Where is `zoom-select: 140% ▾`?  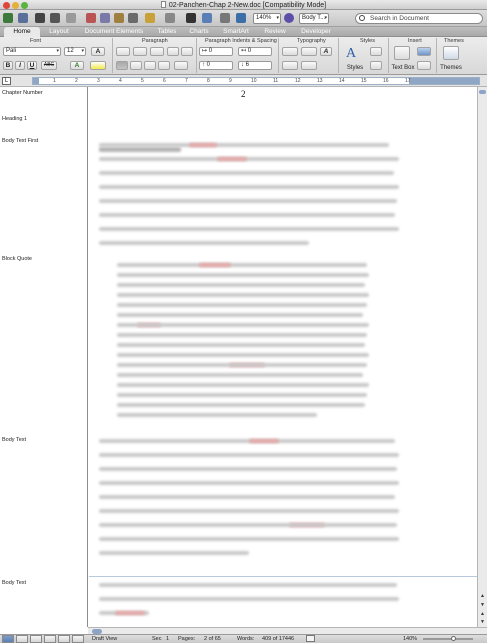 zoom-select: 140% ▾ is located at coordinates (267, 18).